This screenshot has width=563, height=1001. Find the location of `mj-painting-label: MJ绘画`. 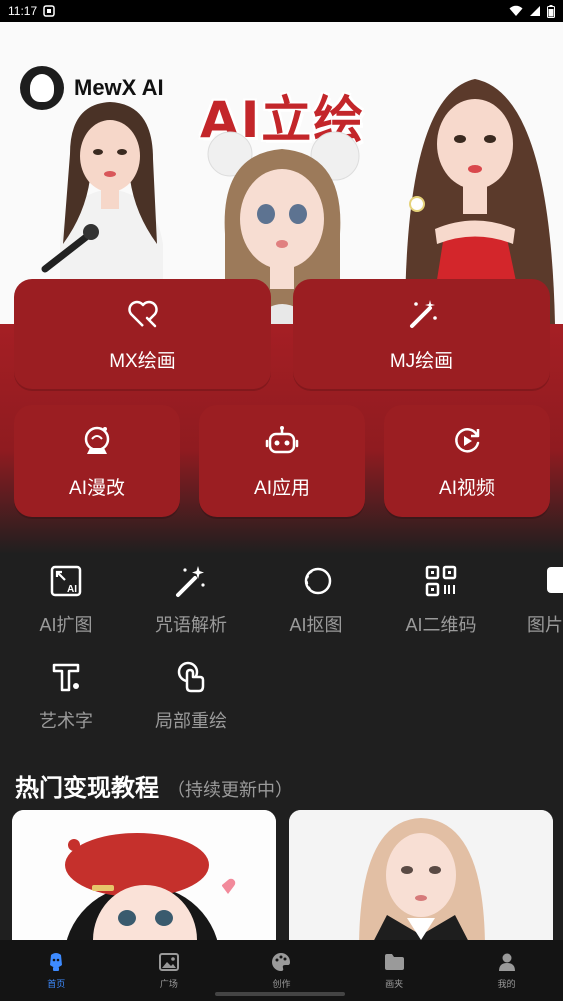

mj-painting-label: MJ绘画 is located at coordinates (421, 361).